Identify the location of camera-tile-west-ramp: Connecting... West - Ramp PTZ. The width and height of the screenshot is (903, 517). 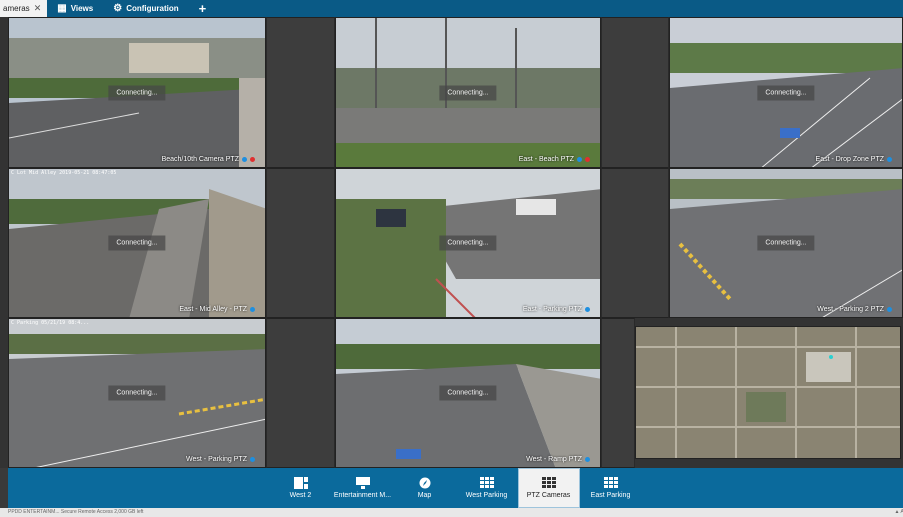
(468, 393).